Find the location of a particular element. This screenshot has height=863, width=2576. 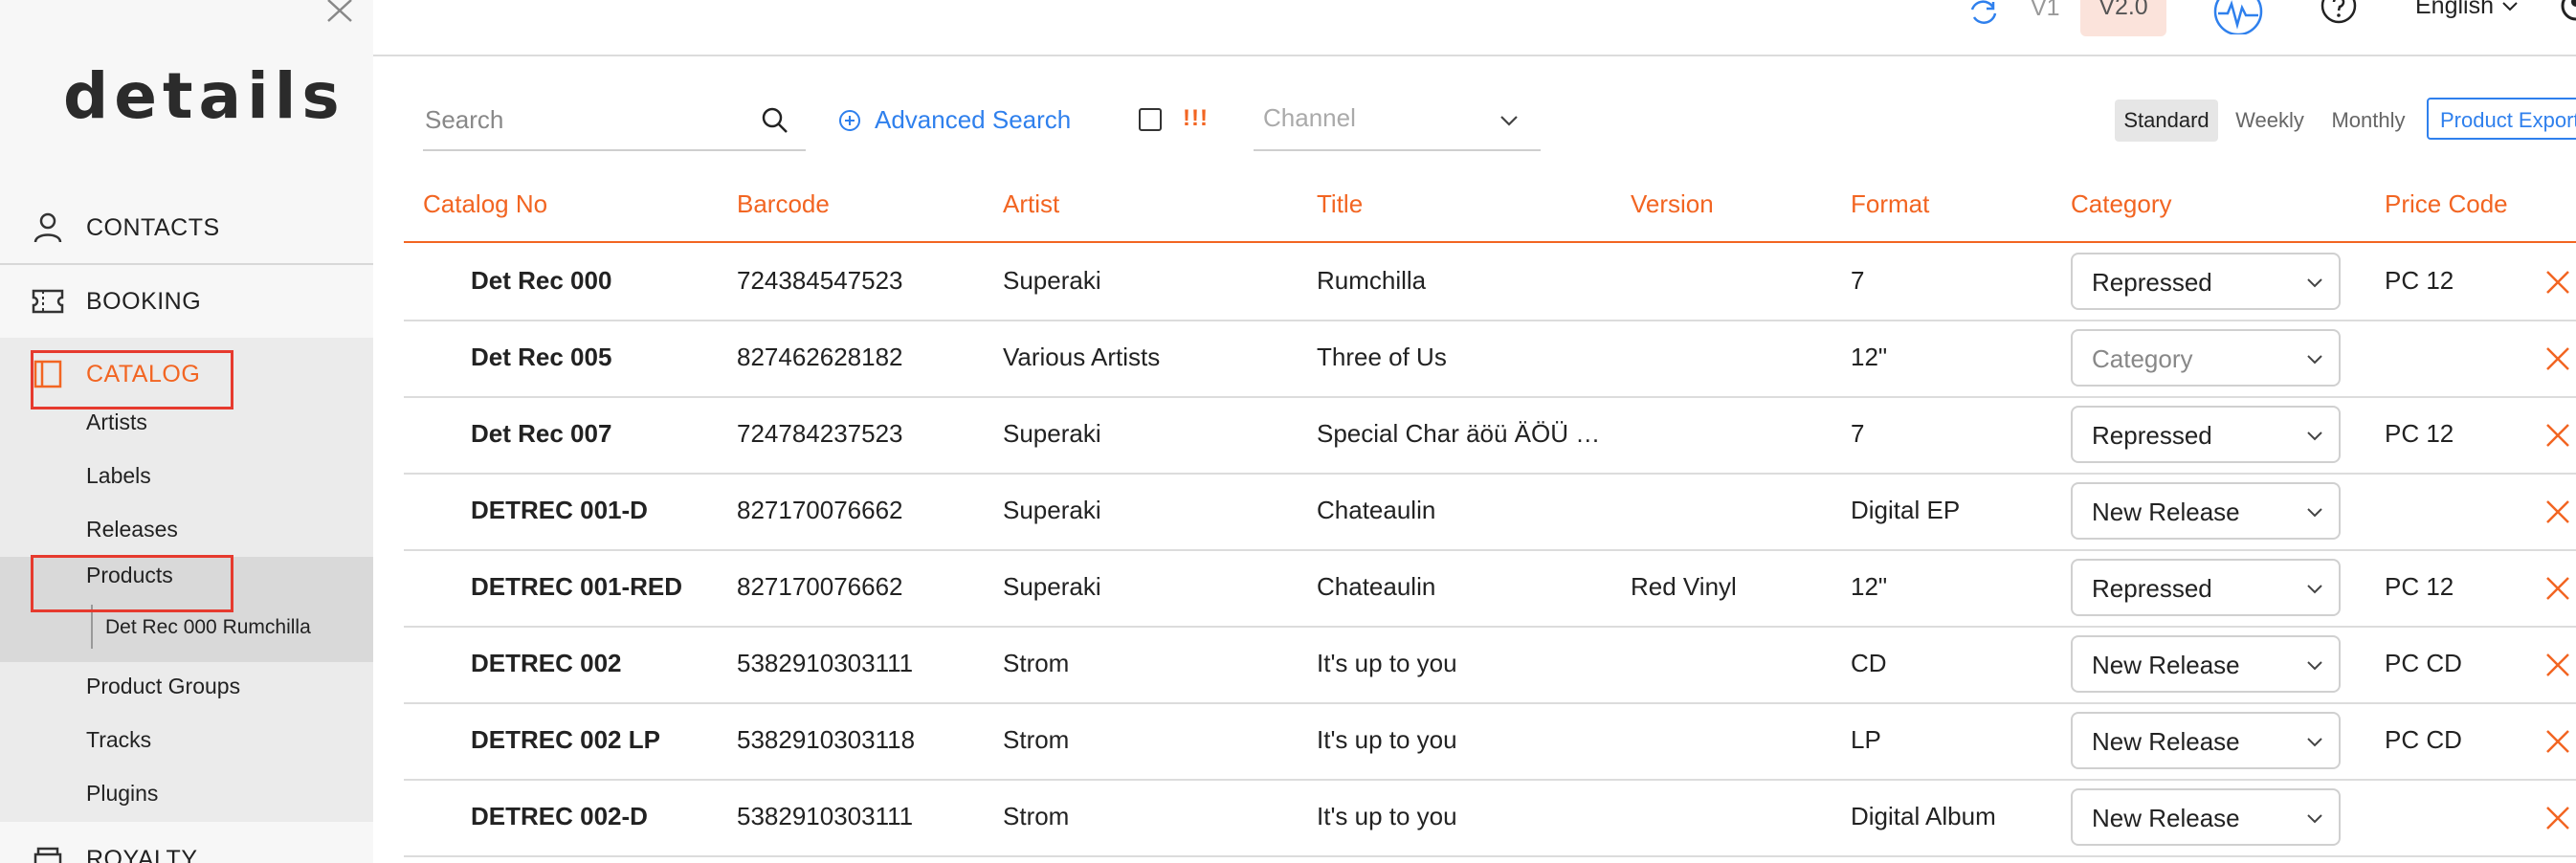

sidebar-item-tracks: Tracks is located at coordinates (118, 740).